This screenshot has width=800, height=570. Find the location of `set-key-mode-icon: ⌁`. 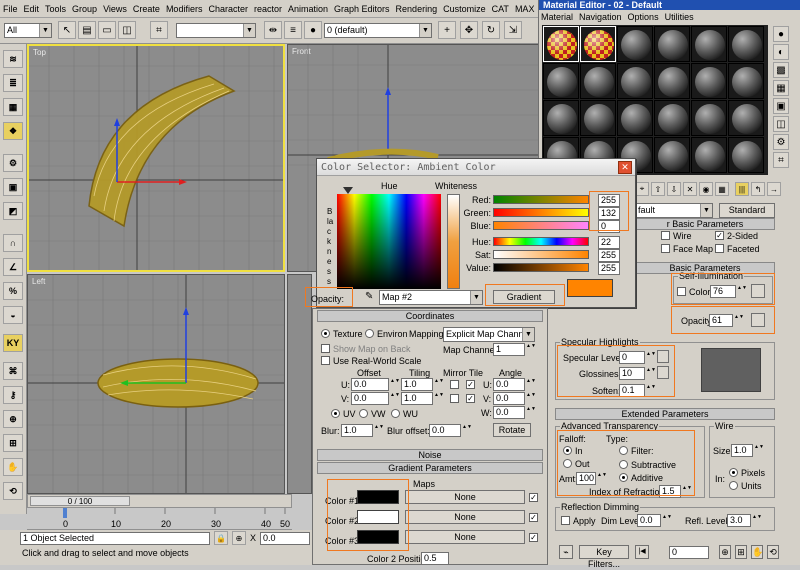

set-key-mode-icon: ⌁ is located at coordinates (566, 552).